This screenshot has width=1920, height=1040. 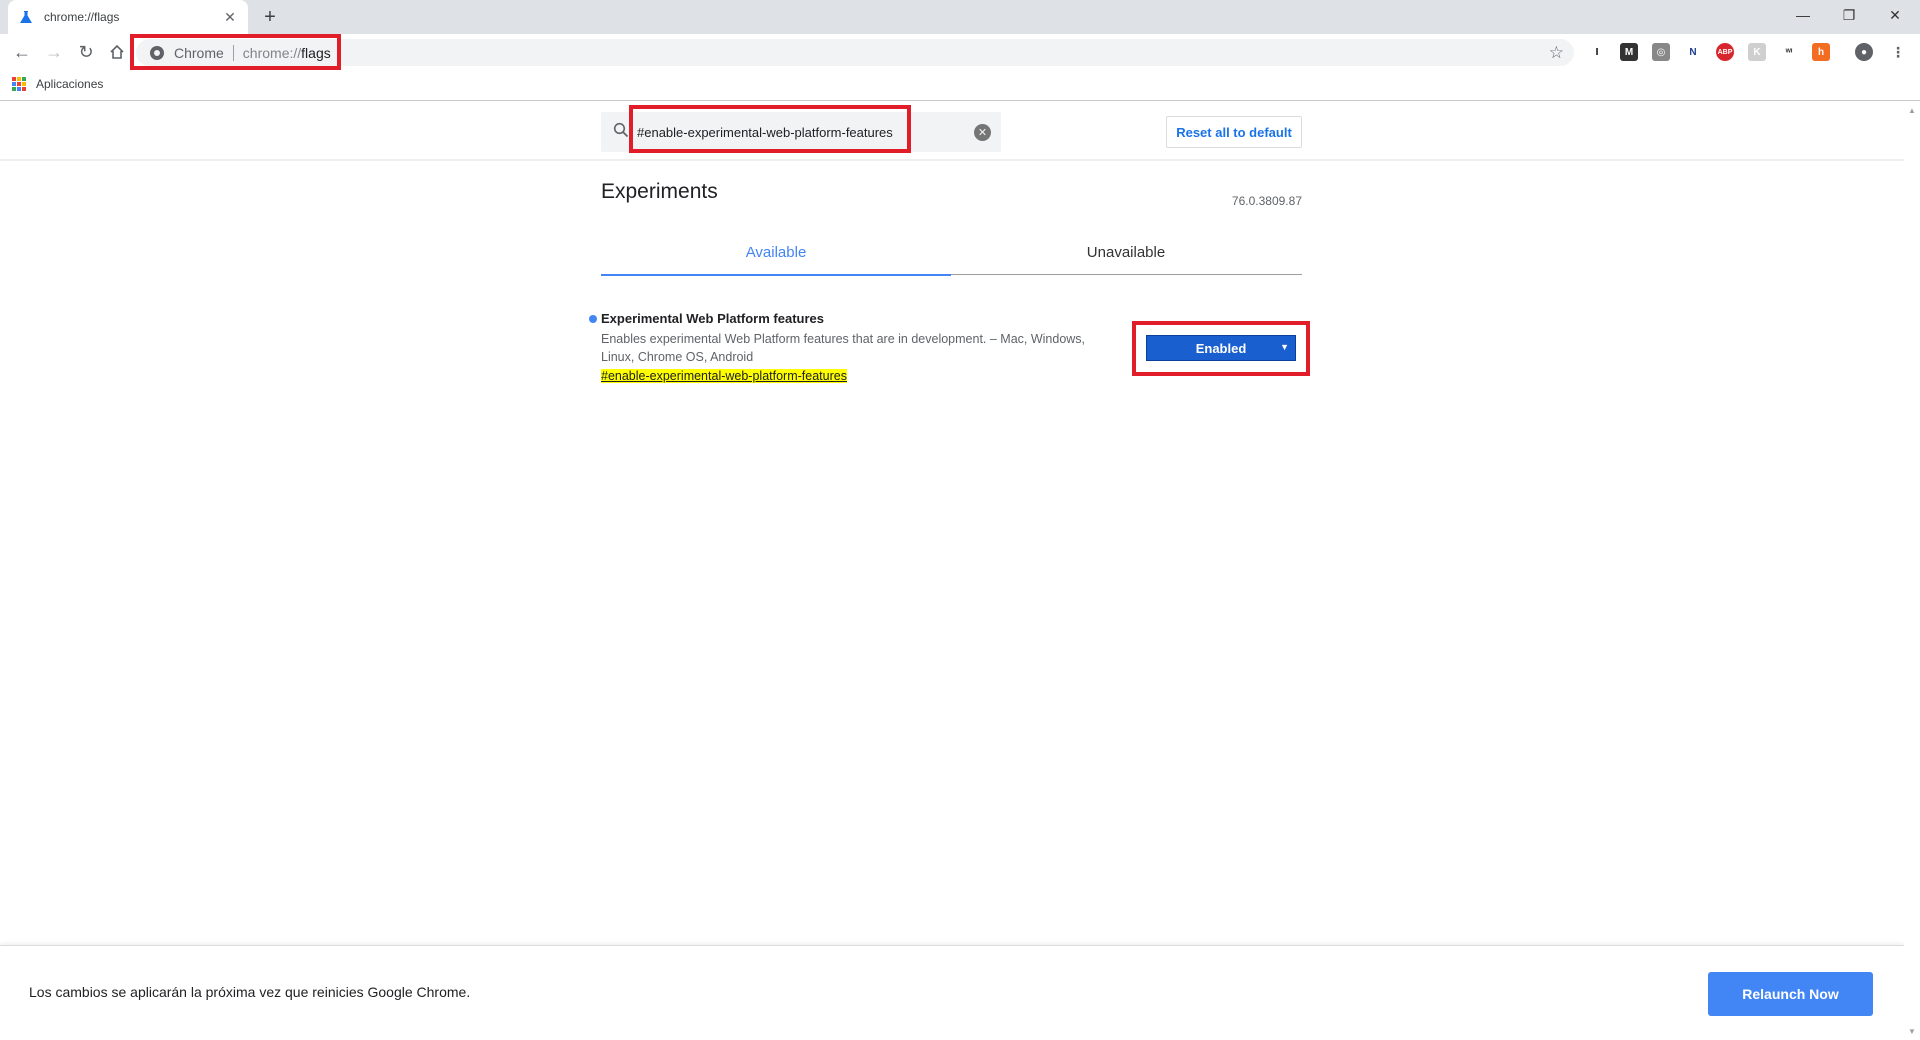 What do you see at coordinates (272, 52) in the screenshot?
I see `address-scheme: chrome://` at bounding box center [272, 52].